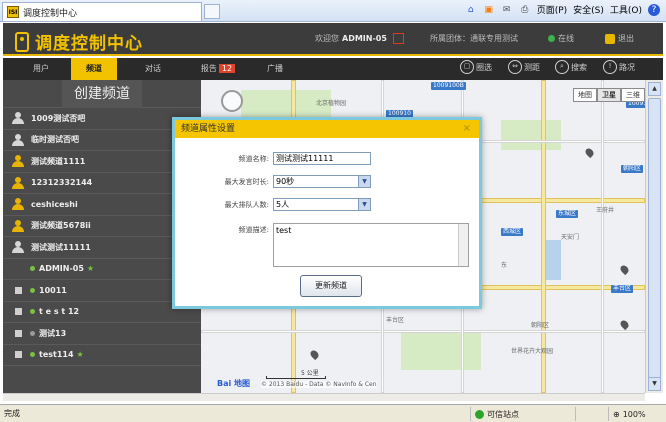 Image resolution: width=666 pixels, height=422 pixels. What do you see at coordinates (654, 89) in the screenshot?
I see `scroll-up-icon: ▲` at bounding box center [654, 89].